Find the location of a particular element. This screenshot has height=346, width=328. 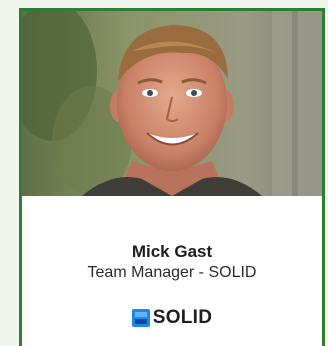

person-name: Mick Gast is located at coordinates (172, 251).